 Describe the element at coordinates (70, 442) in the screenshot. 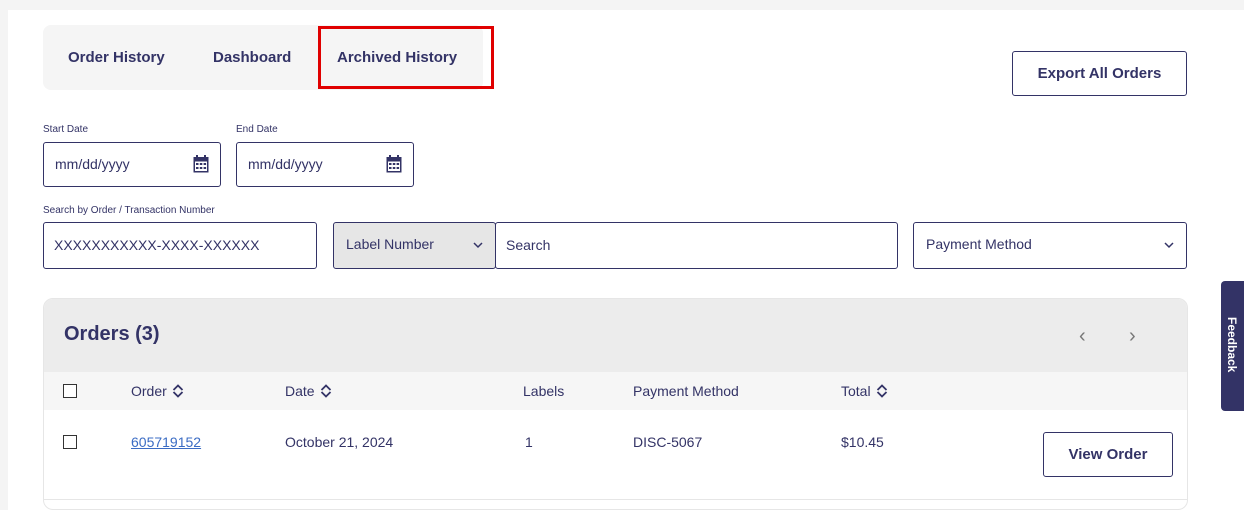

I see `row-select-checkbox` at that location.